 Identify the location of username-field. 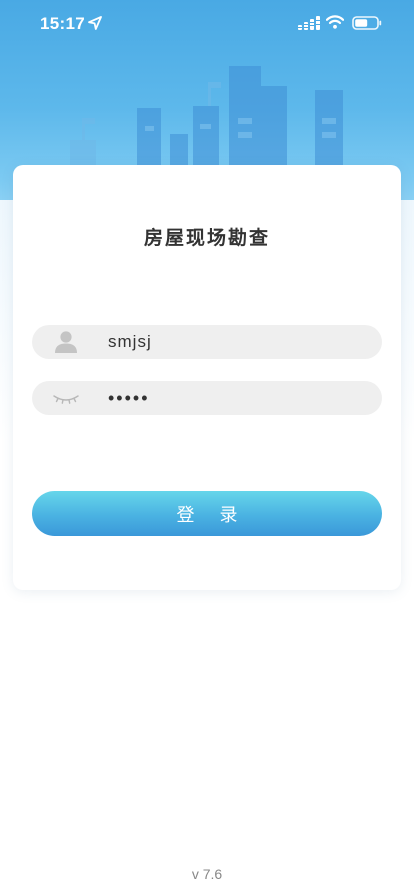
(207, 342).